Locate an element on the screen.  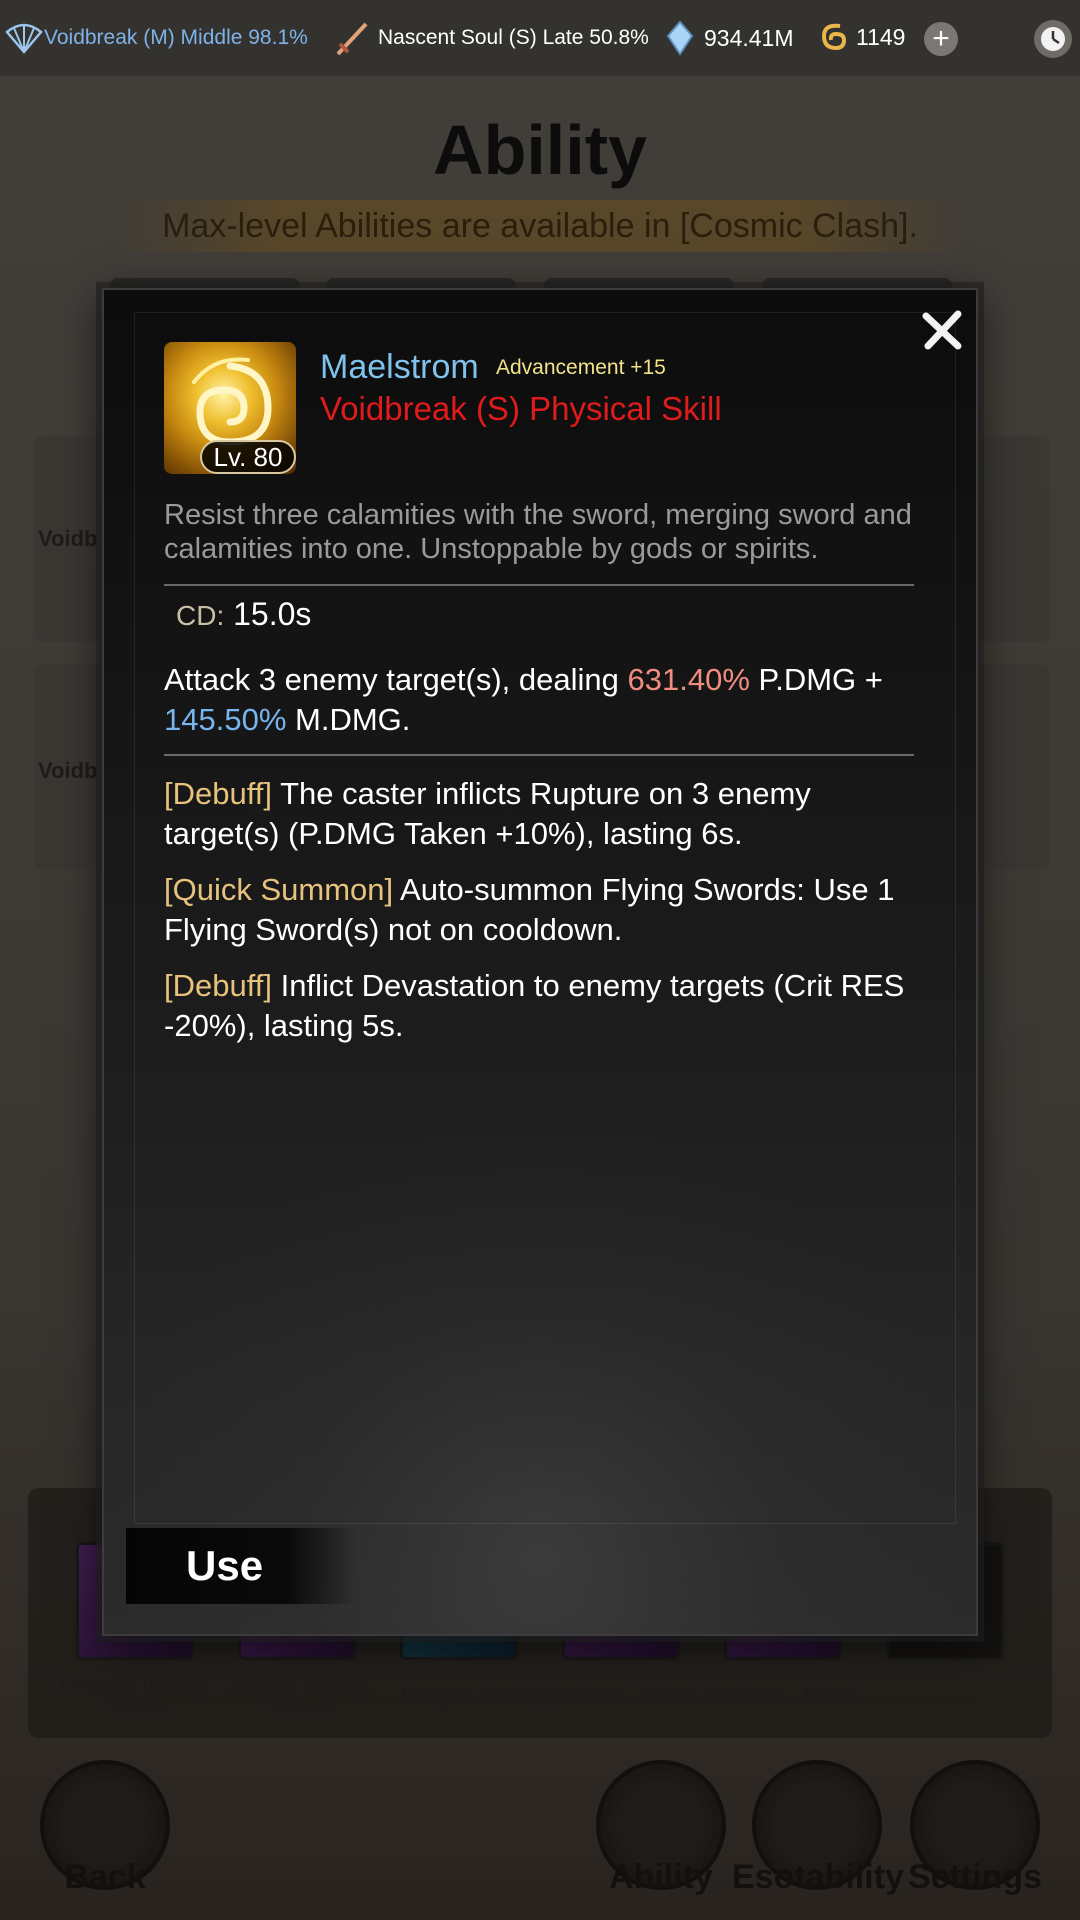
advancement-level: Advancement +15 is located at coordinates (581, 367).